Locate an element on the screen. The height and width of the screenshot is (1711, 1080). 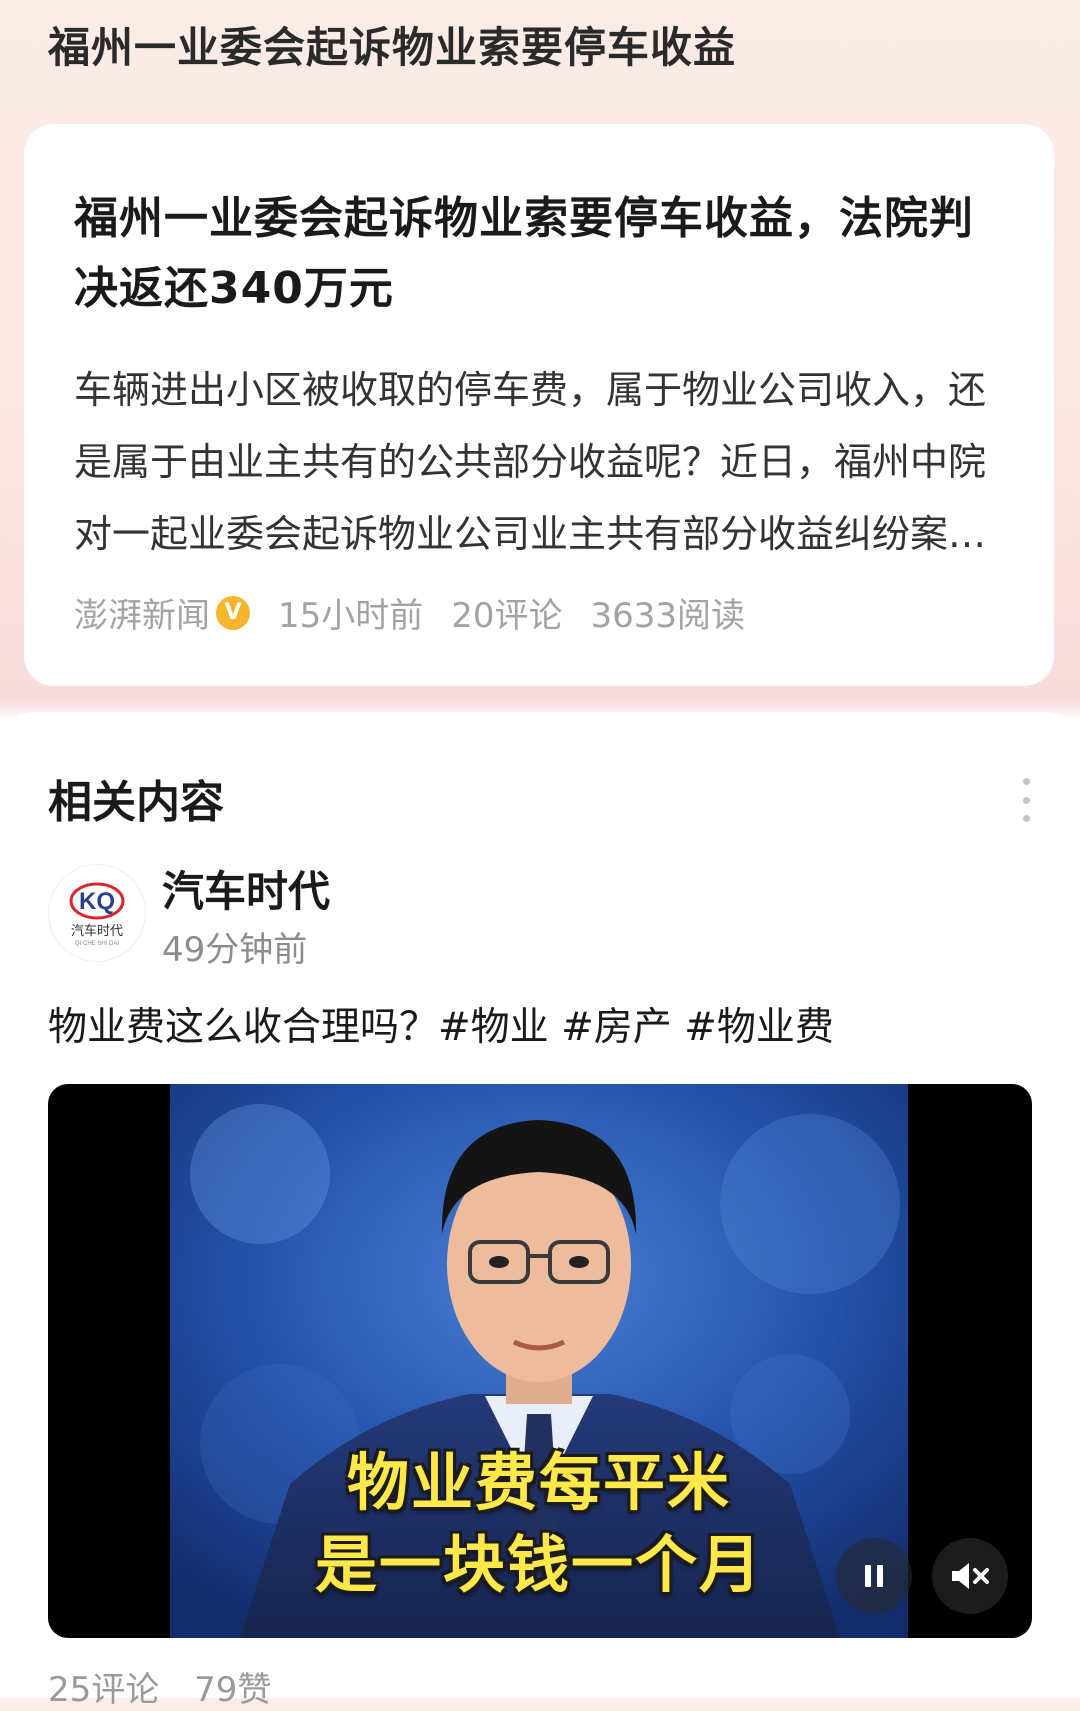
news-headline: 福州一业委会起诉物业索要停车收益，法院判决返还340万元 is located at coordinates (544, 254).